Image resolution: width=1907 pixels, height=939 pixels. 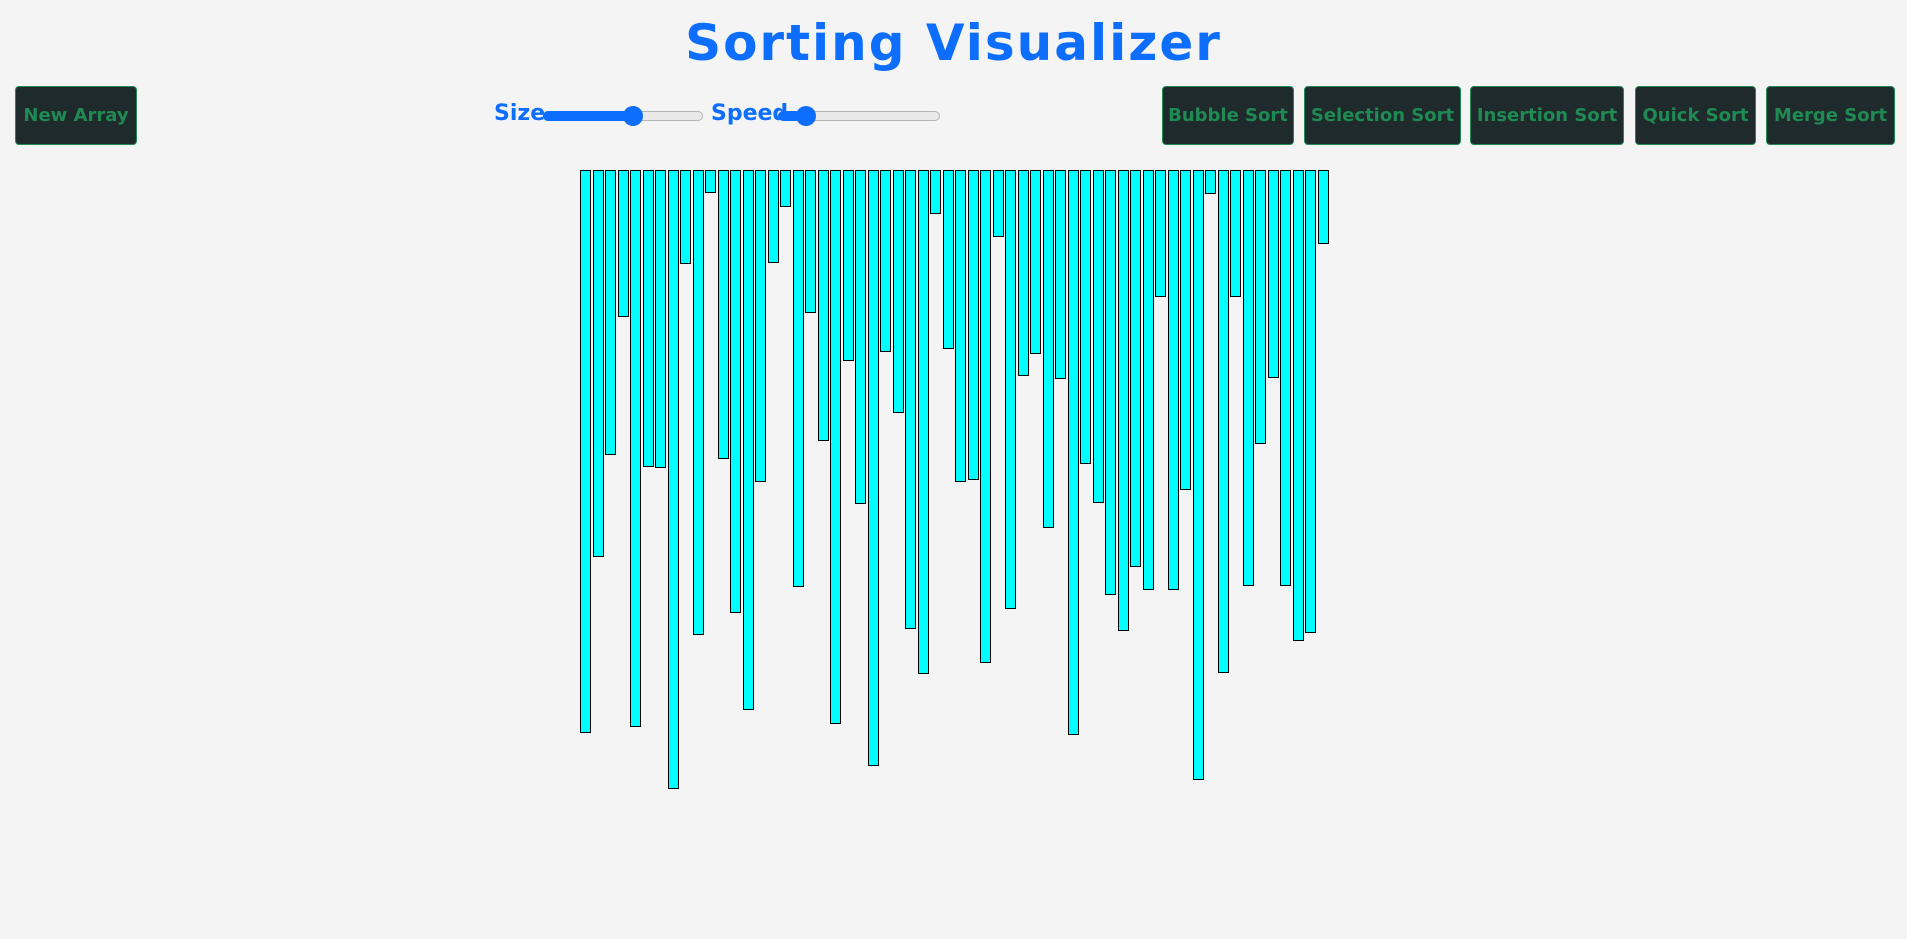 I want to click on merge-sort-button: Merge Sort, so click(x=1830, y=115).